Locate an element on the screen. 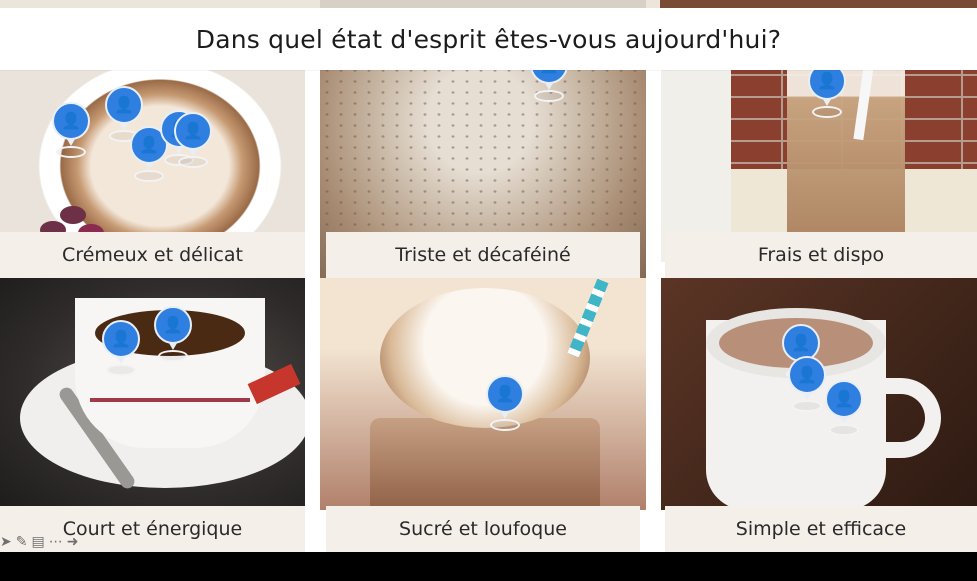 This screenshot has height=581, width=977. option-label: Frais et dispo is located at coordinates (821, 255).